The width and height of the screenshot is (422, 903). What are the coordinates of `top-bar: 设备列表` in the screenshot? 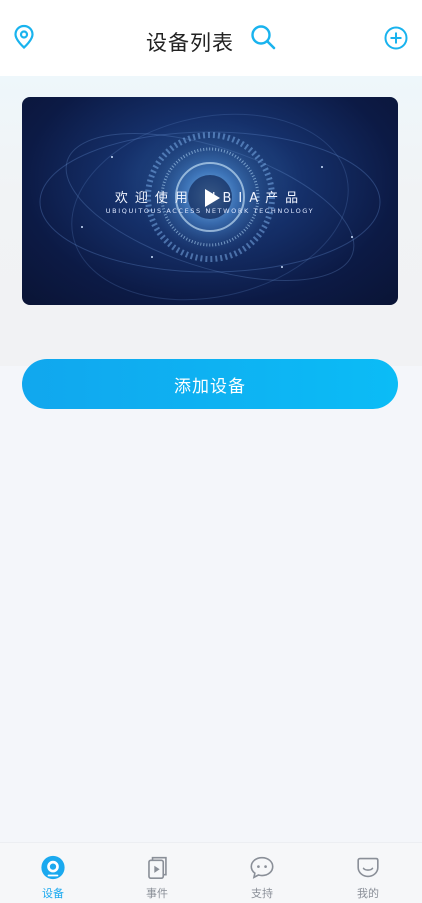 It's located at (211, 38).